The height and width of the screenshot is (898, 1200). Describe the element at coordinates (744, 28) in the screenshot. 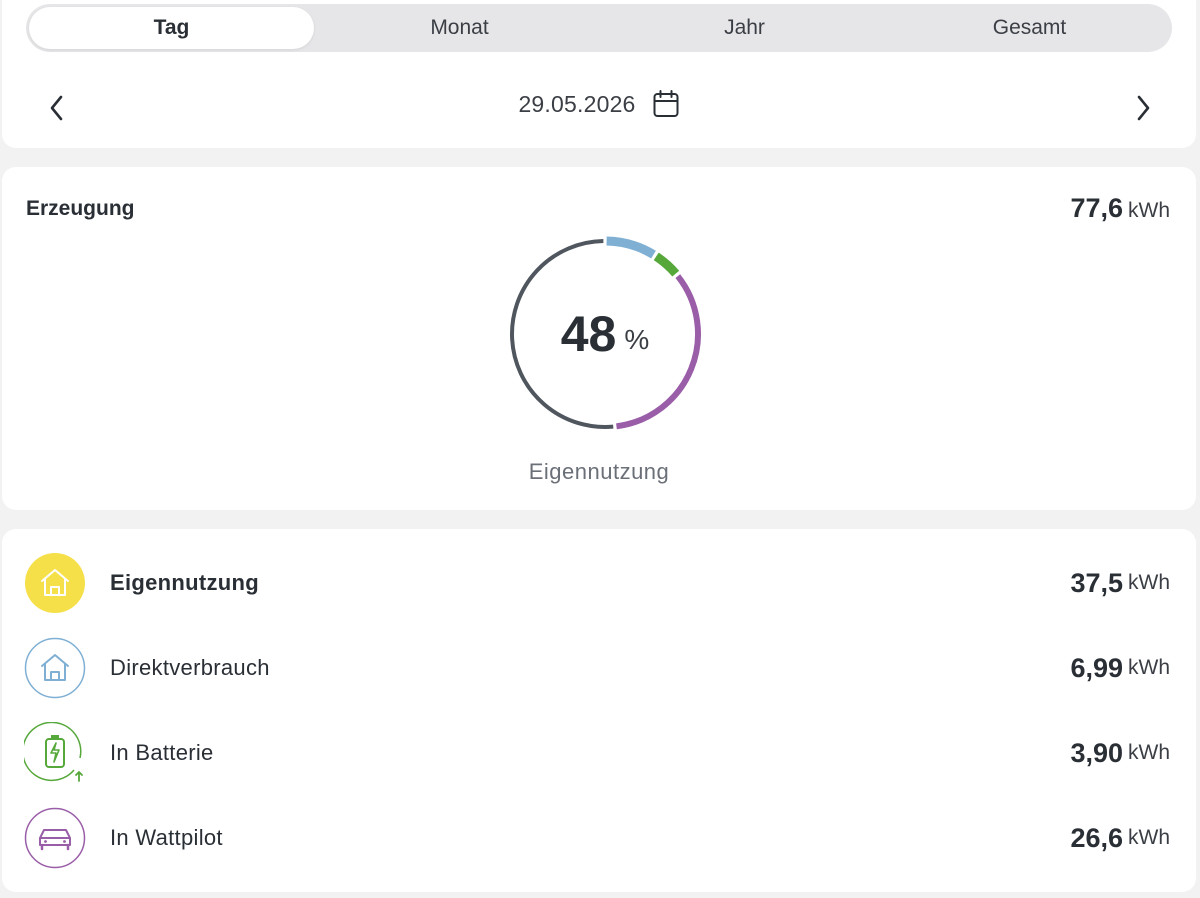

I see `tab-jahr: Jahr` at that location.